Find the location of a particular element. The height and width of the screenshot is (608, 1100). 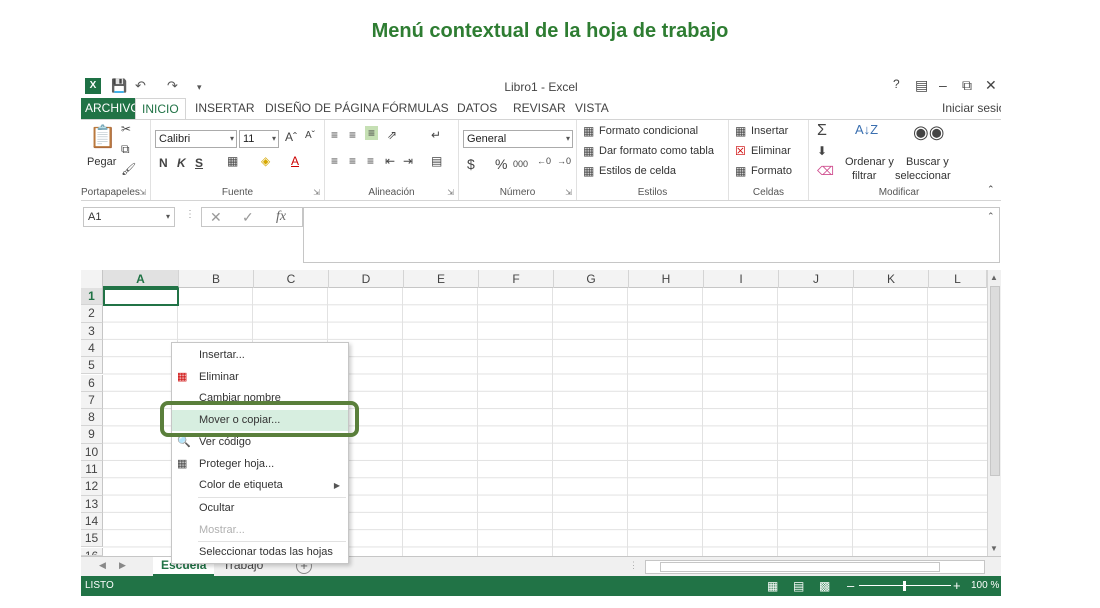

decrease-decimal-icon: →0 is located at coordinates (564, 161).